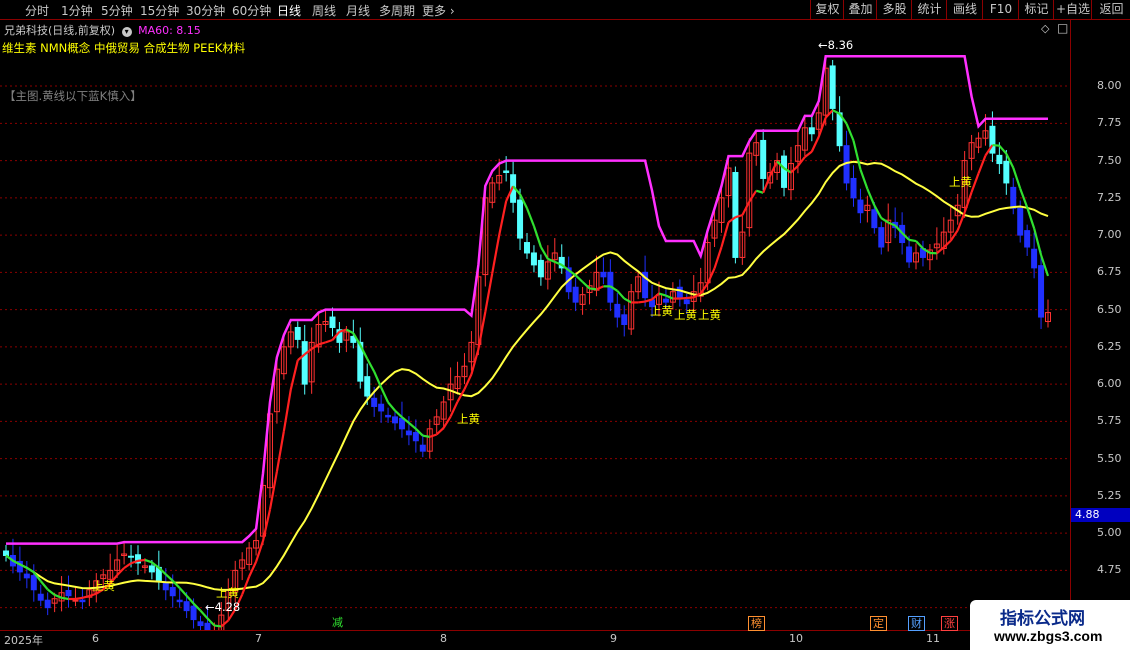 This screenshot has height=650, width=1130. Describe the element at coordinates (1109, 86) in the screenshot. I see `y-tick-label: 8.00` at that location.